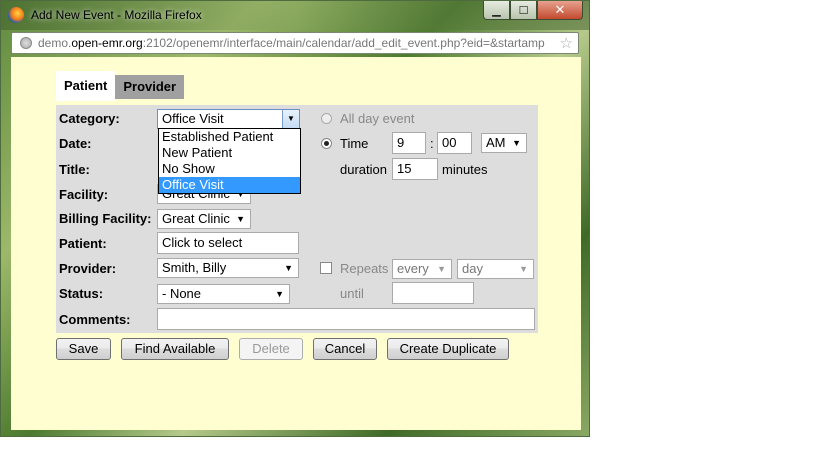 Image resolution: width=819 pixels, height=460 pixels. I want to click on window-controls: ▁ ☐ ✕, so click(533, 11).